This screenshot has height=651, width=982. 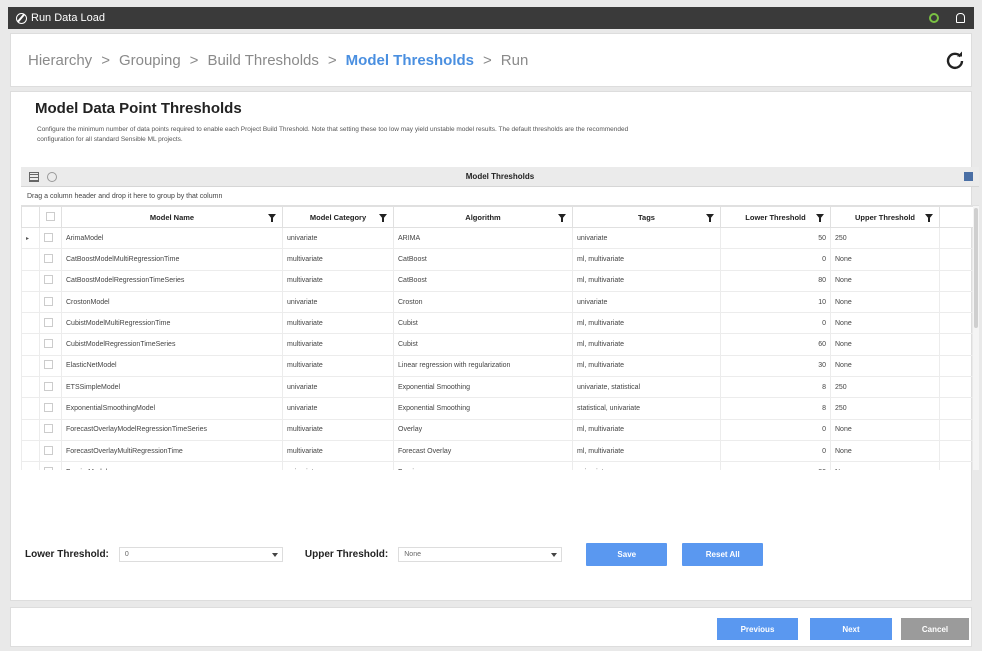 What do you see at coordinates (935, 629) in the screenshot?
I see `cancel-button: Cancel` at bounding box center [935, 629].